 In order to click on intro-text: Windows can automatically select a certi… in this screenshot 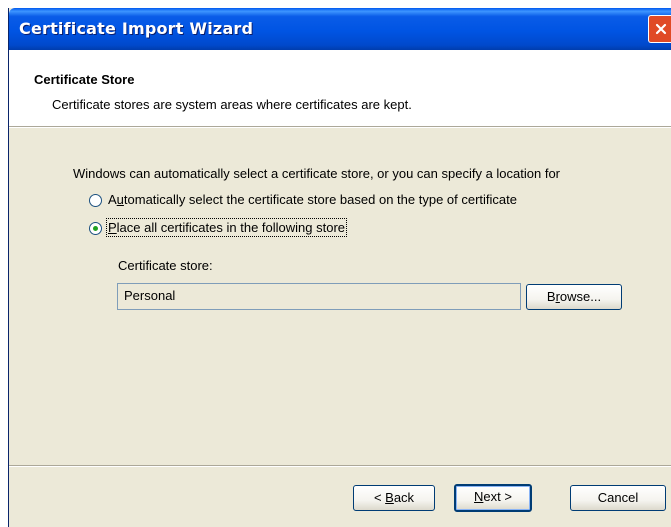, I will do `click(316, 173)`.